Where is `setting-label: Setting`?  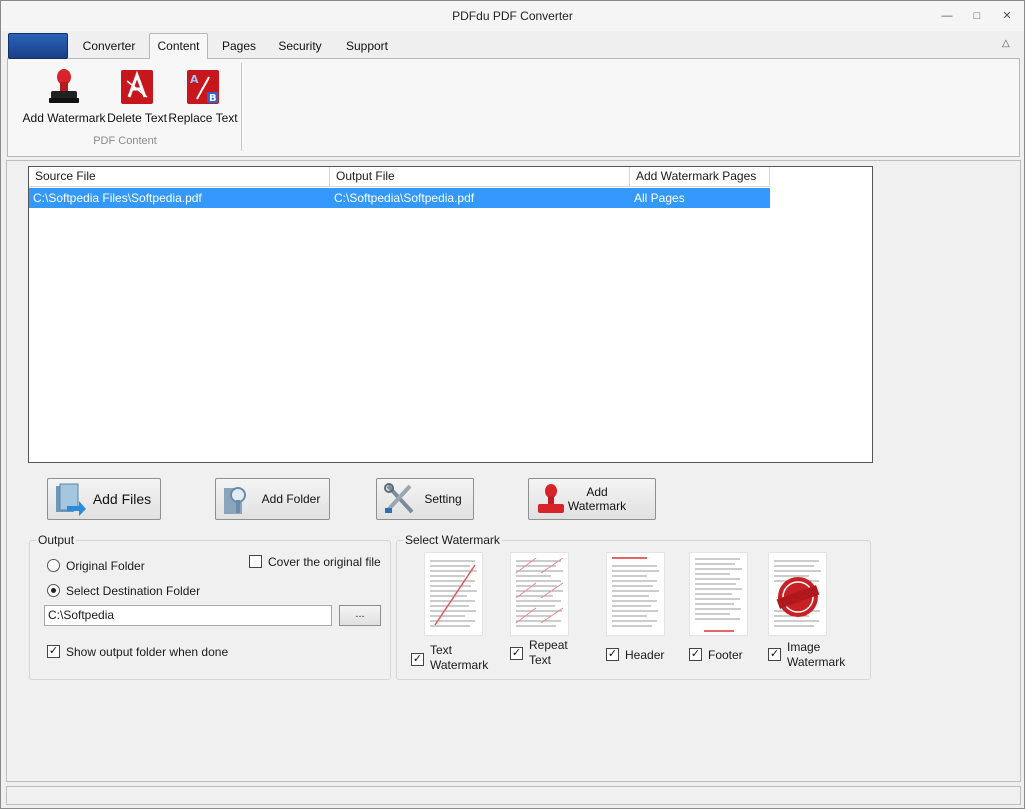 setting-label: Setting is located at coordinates (443, 499).